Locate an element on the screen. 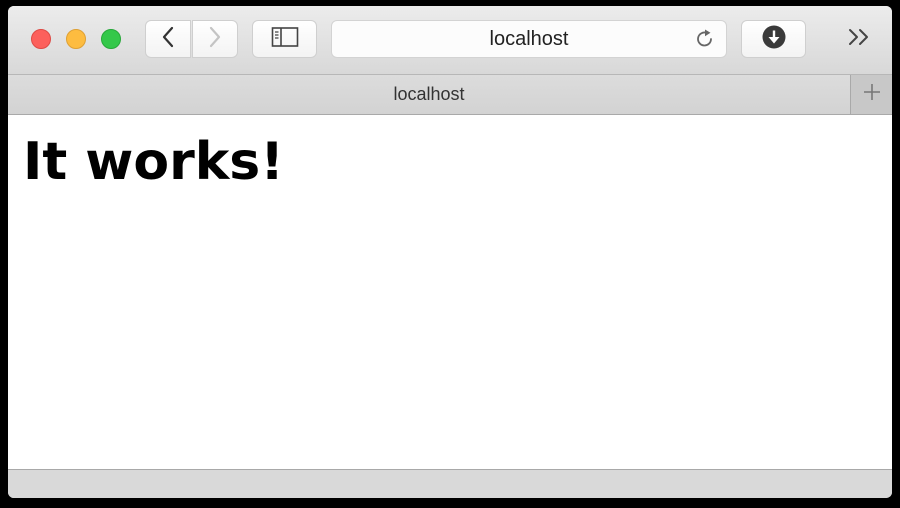 Image resolution: width=900 pixels, height=508 pixels. tab-bar: localhost is located at coordinates (450, 95).